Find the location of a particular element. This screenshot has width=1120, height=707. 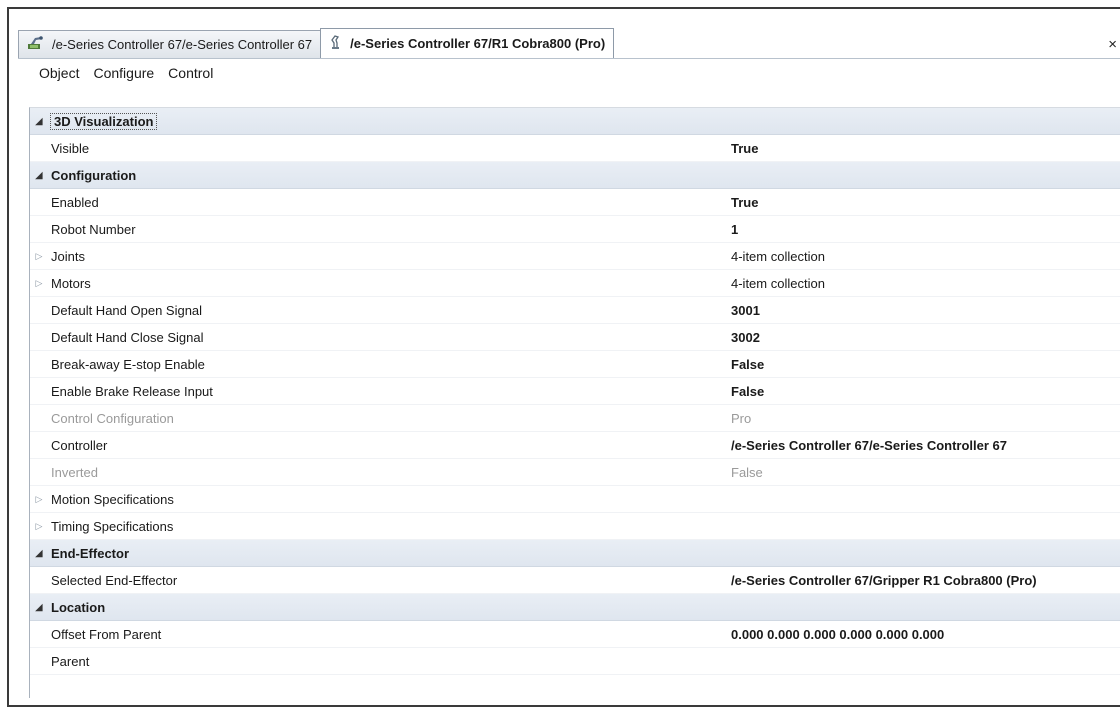

property-row-robot-number: Robot Number 1 is located at coordinates (575, 229).